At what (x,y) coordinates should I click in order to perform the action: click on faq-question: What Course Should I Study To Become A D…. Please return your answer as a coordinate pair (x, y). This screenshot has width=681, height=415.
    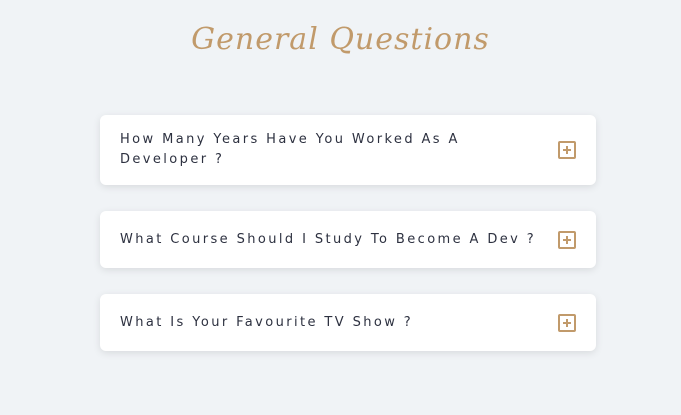
    Looking at the image, I should click on (328, 239).